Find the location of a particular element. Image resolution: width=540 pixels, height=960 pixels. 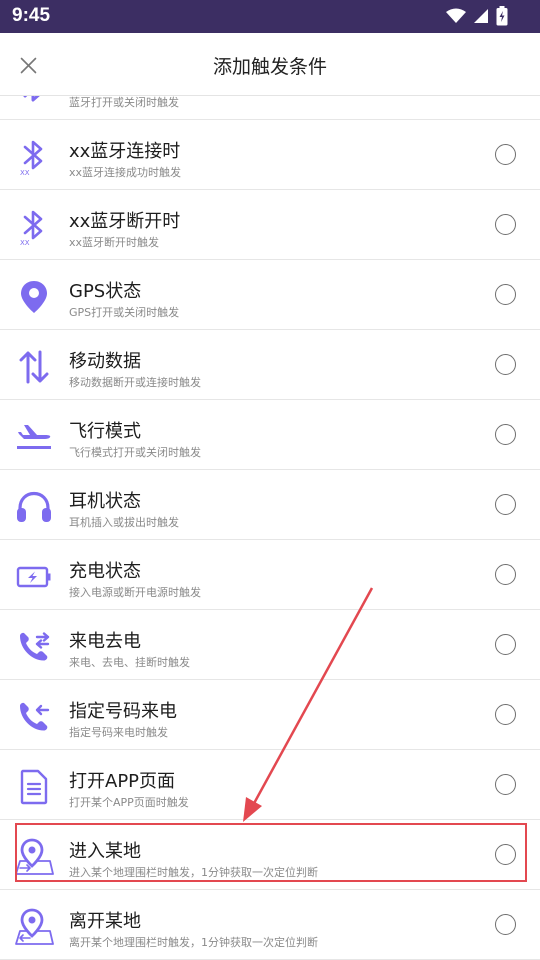

trigger-desc: 蓝牙打开或关闭时触发 is located at coordinates (124, 102).